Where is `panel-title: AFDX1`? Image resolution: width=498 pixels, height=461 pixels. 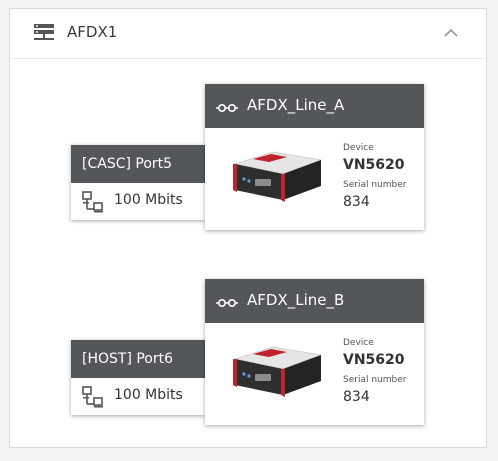
panel-title: AFDX1 is located at coordinates (92, 32).